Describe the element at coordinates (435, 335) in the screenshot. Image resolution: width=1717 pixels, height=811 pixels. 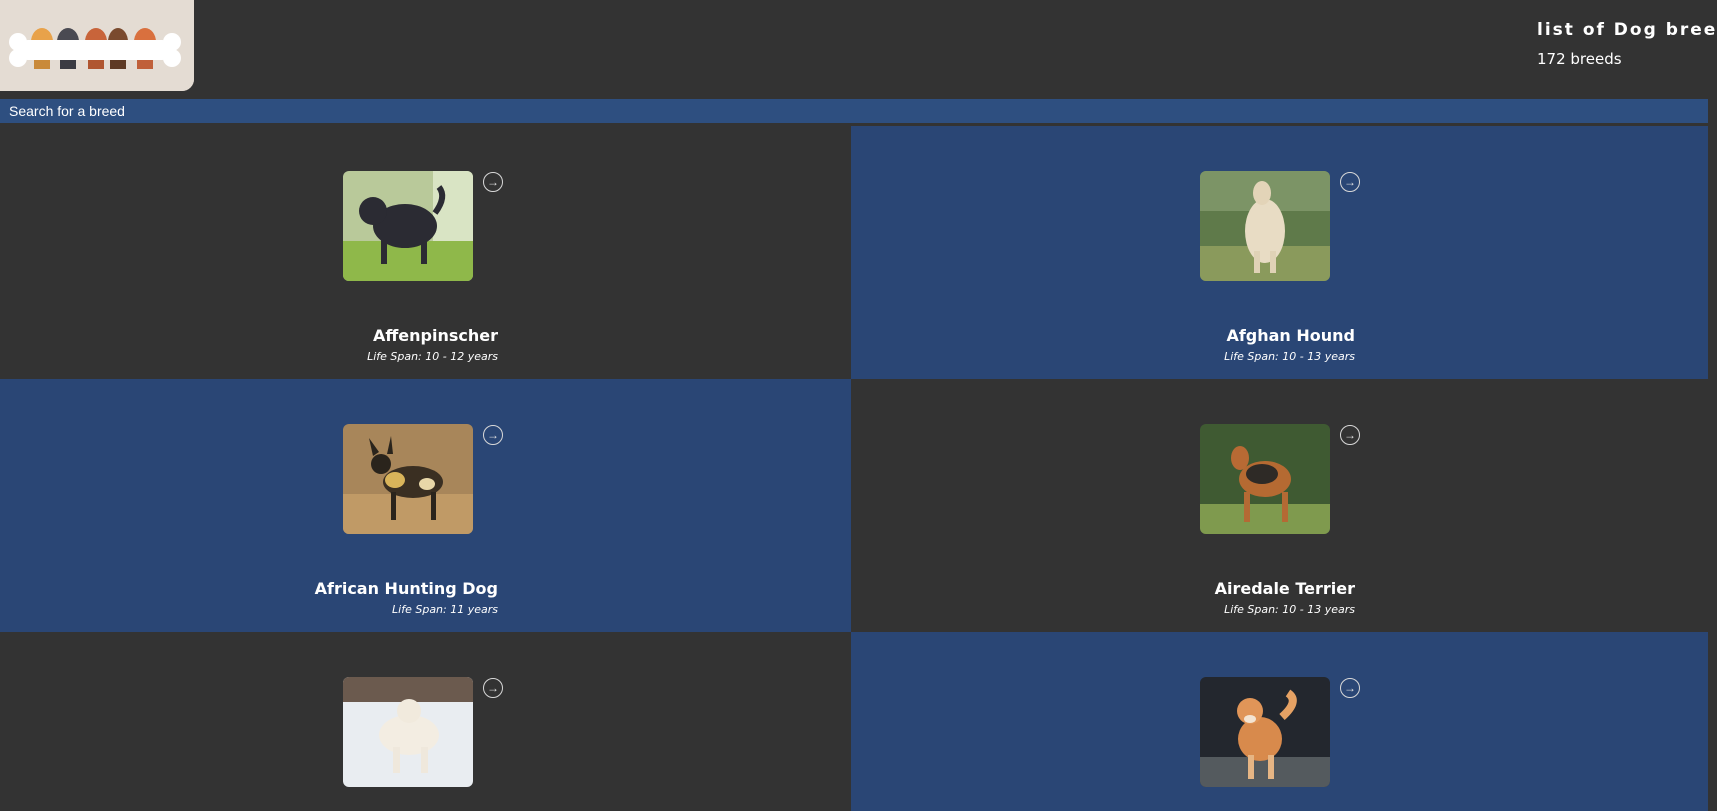
I see `breed-name: Affenpinscher` at that location.